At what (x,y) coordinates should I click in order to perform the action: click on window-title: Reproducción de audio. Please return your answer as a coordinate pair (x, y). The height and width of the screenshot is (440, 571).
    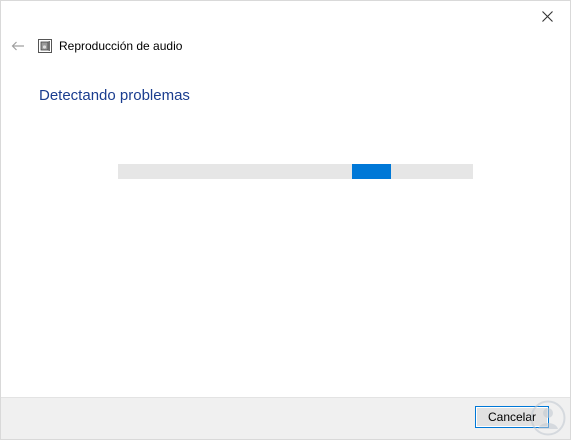
    Looking at the image, I should click on (121, 46).